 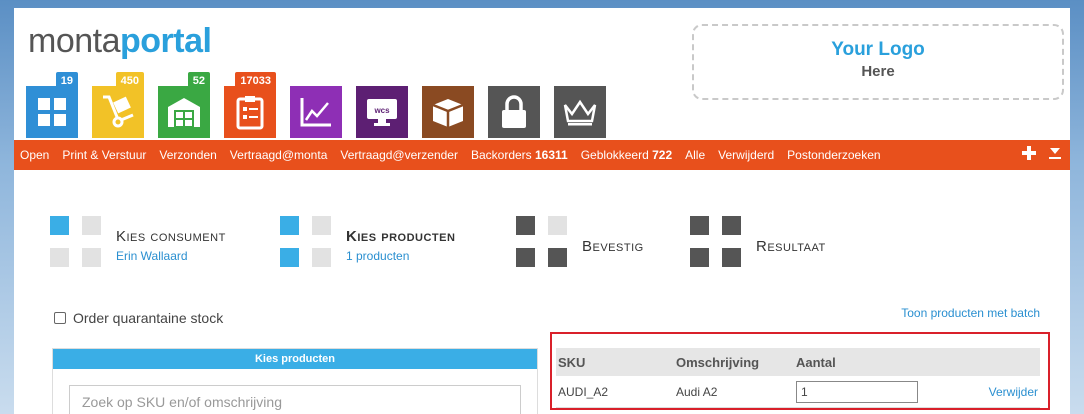 I want to click on app-badge: 19, so click(x=66, y=81).